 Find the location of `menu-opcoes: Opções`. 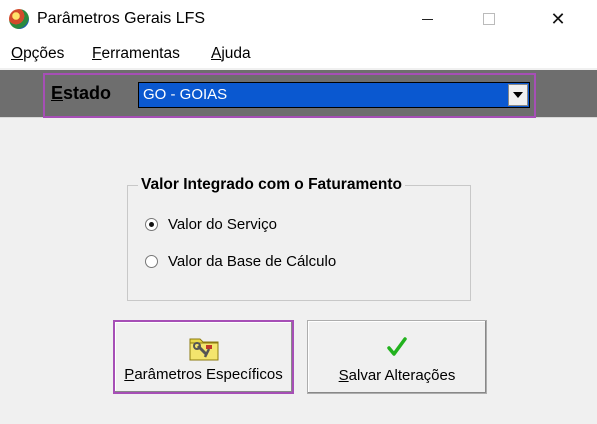

menu-opcoes: Opções is located at coordinates (37, 54).